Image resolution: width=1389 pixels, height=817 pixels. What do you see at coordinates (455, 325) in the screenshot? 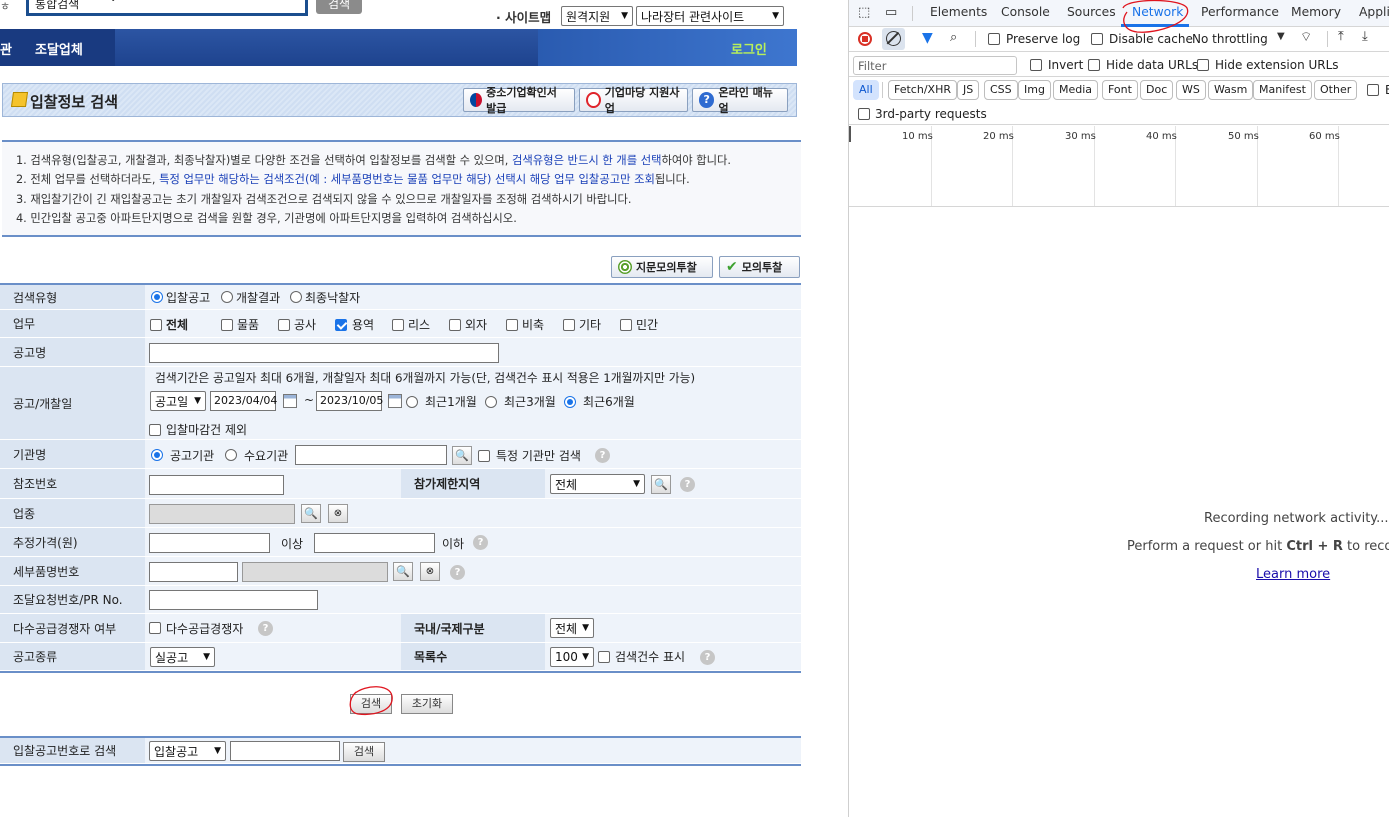
I see `business-checkbox-foreign` at bounding box center [455, 325].